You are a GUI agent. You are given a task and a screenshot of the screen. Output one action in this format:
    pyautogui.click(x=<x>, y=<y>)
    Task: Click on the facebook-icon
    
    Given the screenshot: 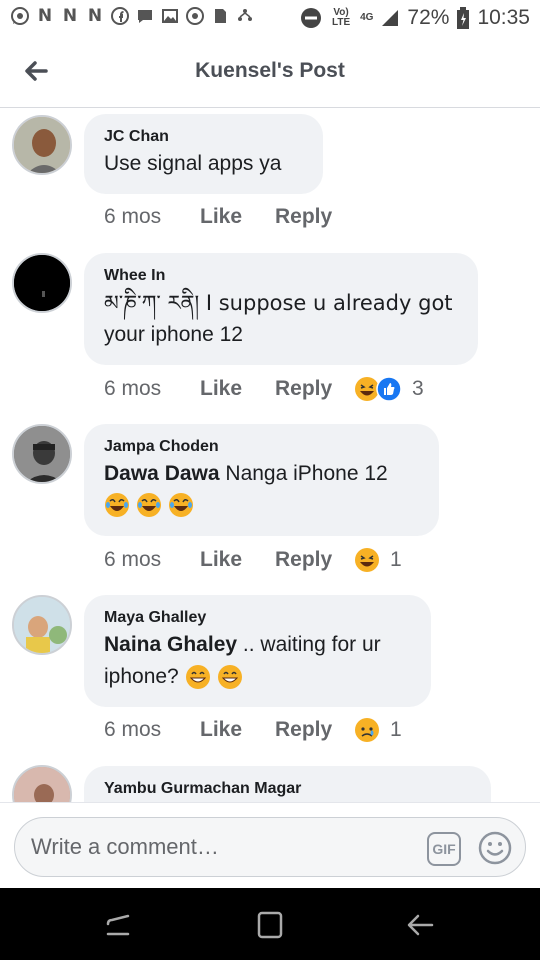 What is the action you would take?
    pyautogui.click(x=120, y=16)
    